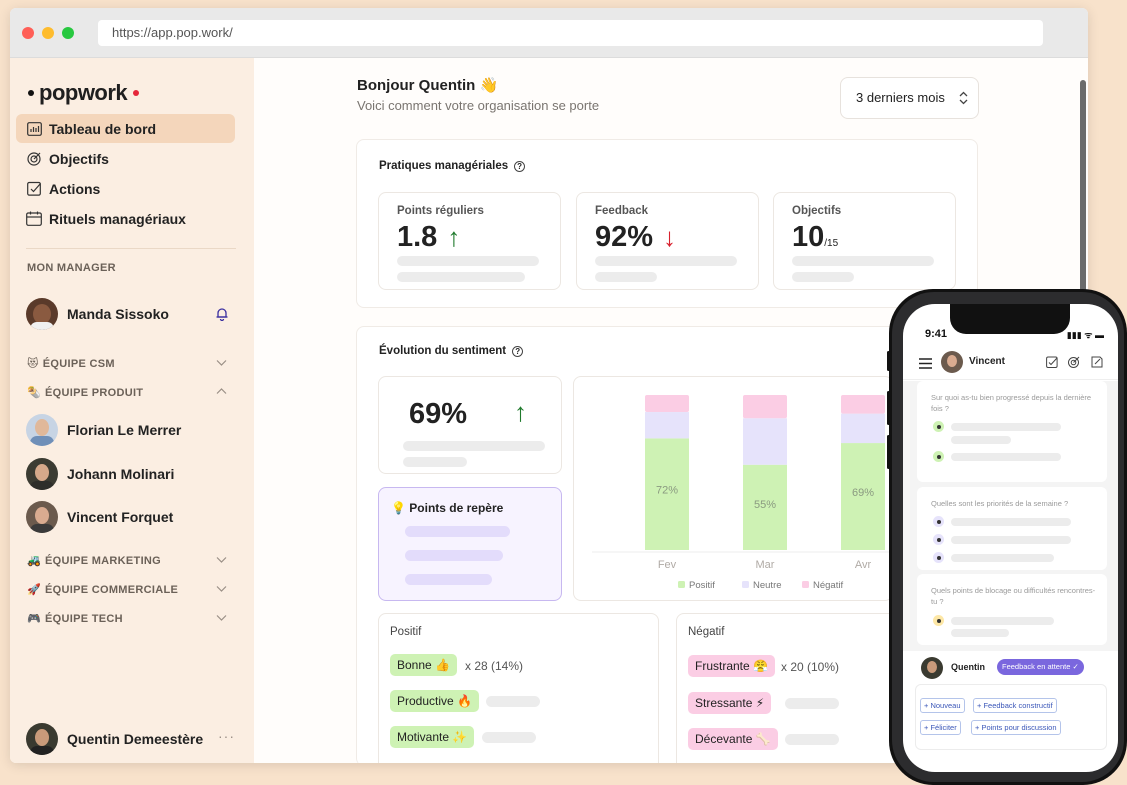 This screenshot has height=785, width=1127. I want to click on tag-negative: Frustrante 😤, so click(731, 666).